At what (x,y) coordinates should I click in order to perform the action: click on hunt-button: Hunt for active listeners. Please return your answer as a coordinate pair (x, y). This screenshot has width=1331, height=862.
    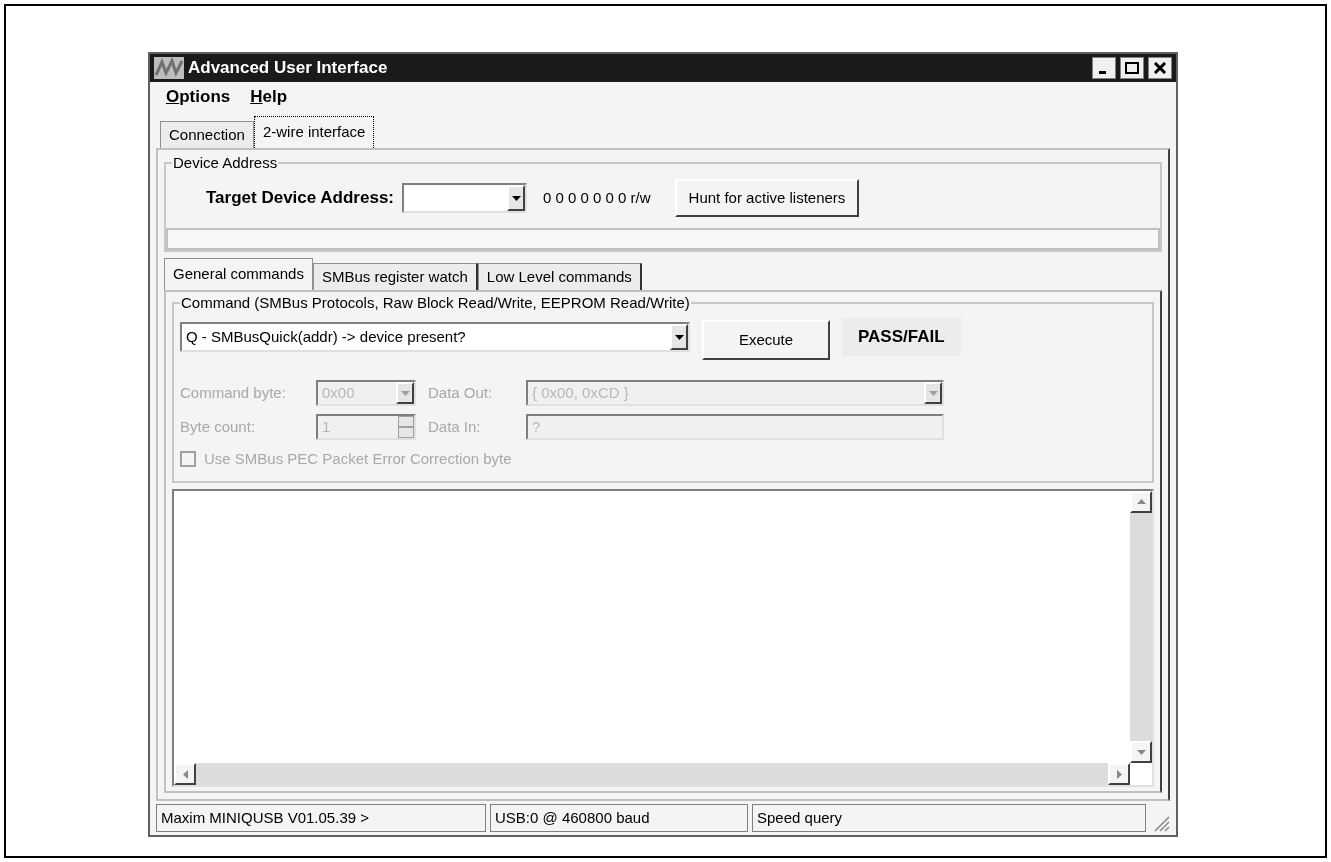
    Looking at the image, I should click on (767, 198).